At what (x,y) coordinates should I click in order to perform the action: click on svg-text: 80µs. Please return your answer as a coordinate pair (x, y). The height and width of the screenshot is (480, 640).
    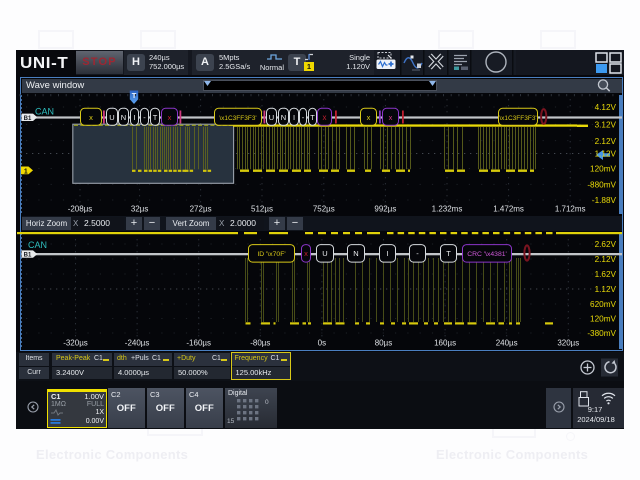
    Looking at the image, I should click on (384, 343).